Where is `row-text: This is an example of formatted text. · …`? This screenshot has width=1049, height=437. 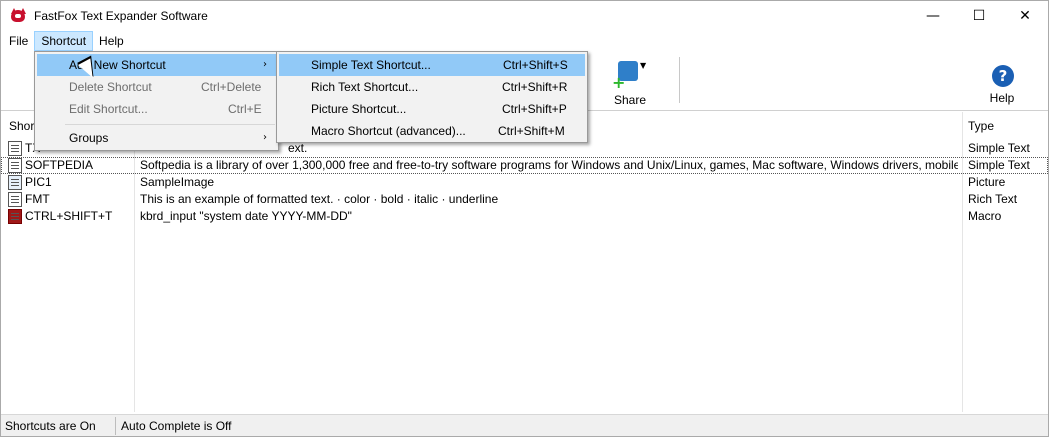 row-text: This is an example of formatted text. · … is located at coordinates (319, 199).